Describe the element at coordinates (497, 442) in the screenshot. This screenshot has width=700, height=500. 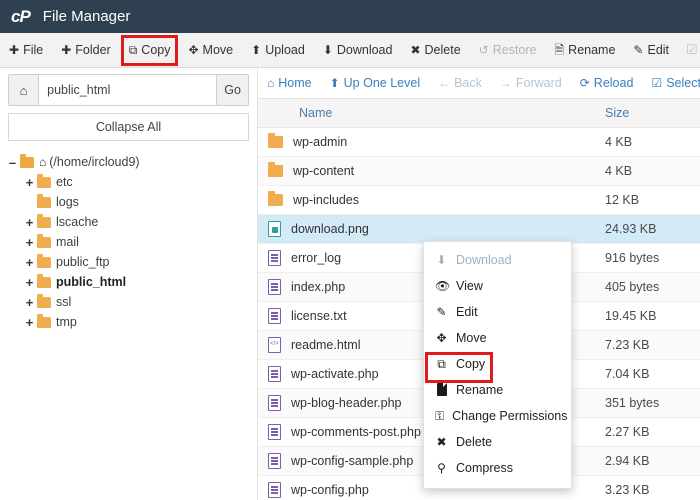
I see `context-menu-delete-item: ✖ Delete` at that location.